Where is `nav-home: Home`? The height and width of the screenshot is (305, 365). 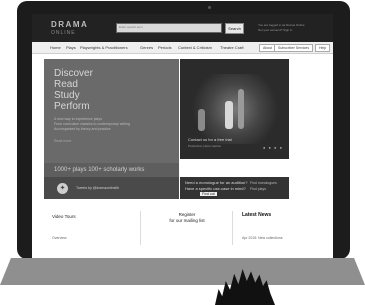
nav-home: Home is located at coordinates (55, 47).